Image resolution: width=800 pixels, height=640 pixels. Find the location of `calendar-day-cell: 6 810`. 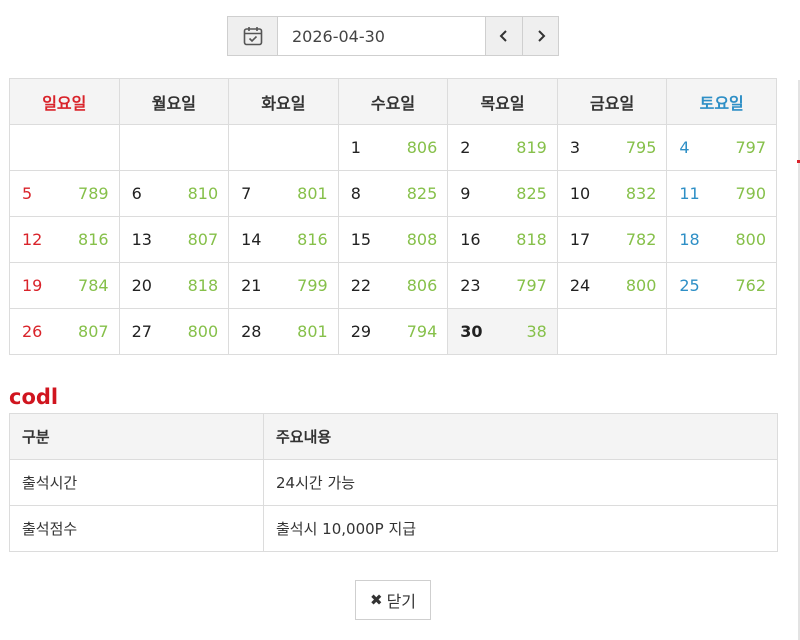

calendar-day-cell: 6 810 is located at coordinates (174, 193).